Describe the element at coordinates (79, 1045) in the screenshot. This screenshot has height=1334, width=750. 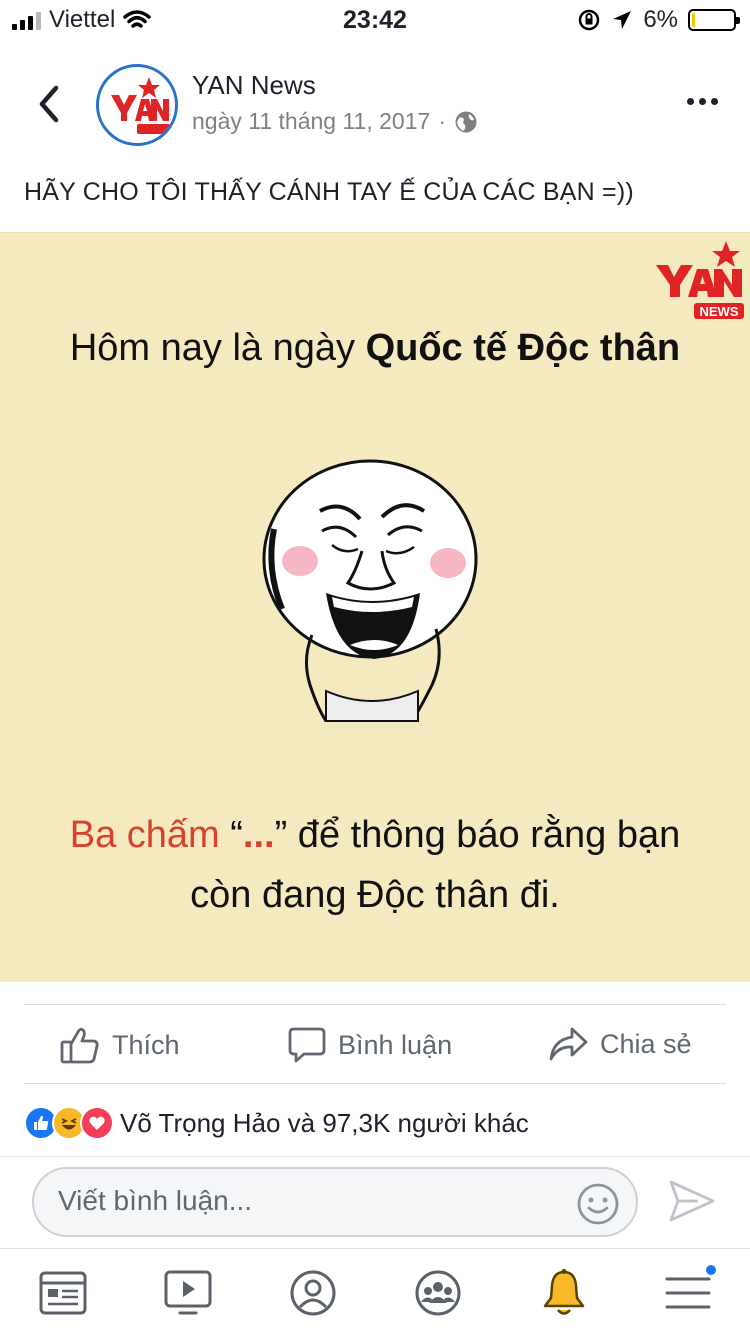
I see `thumbs-up-icon` at that location.